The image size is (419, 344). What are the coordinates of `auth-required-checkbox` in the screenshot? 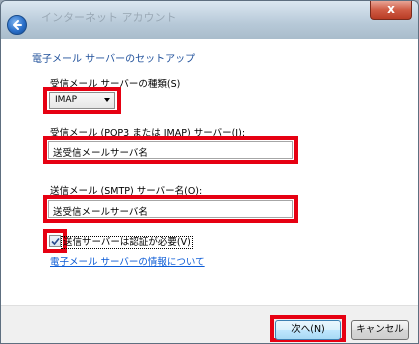 It's located at (55, 241).